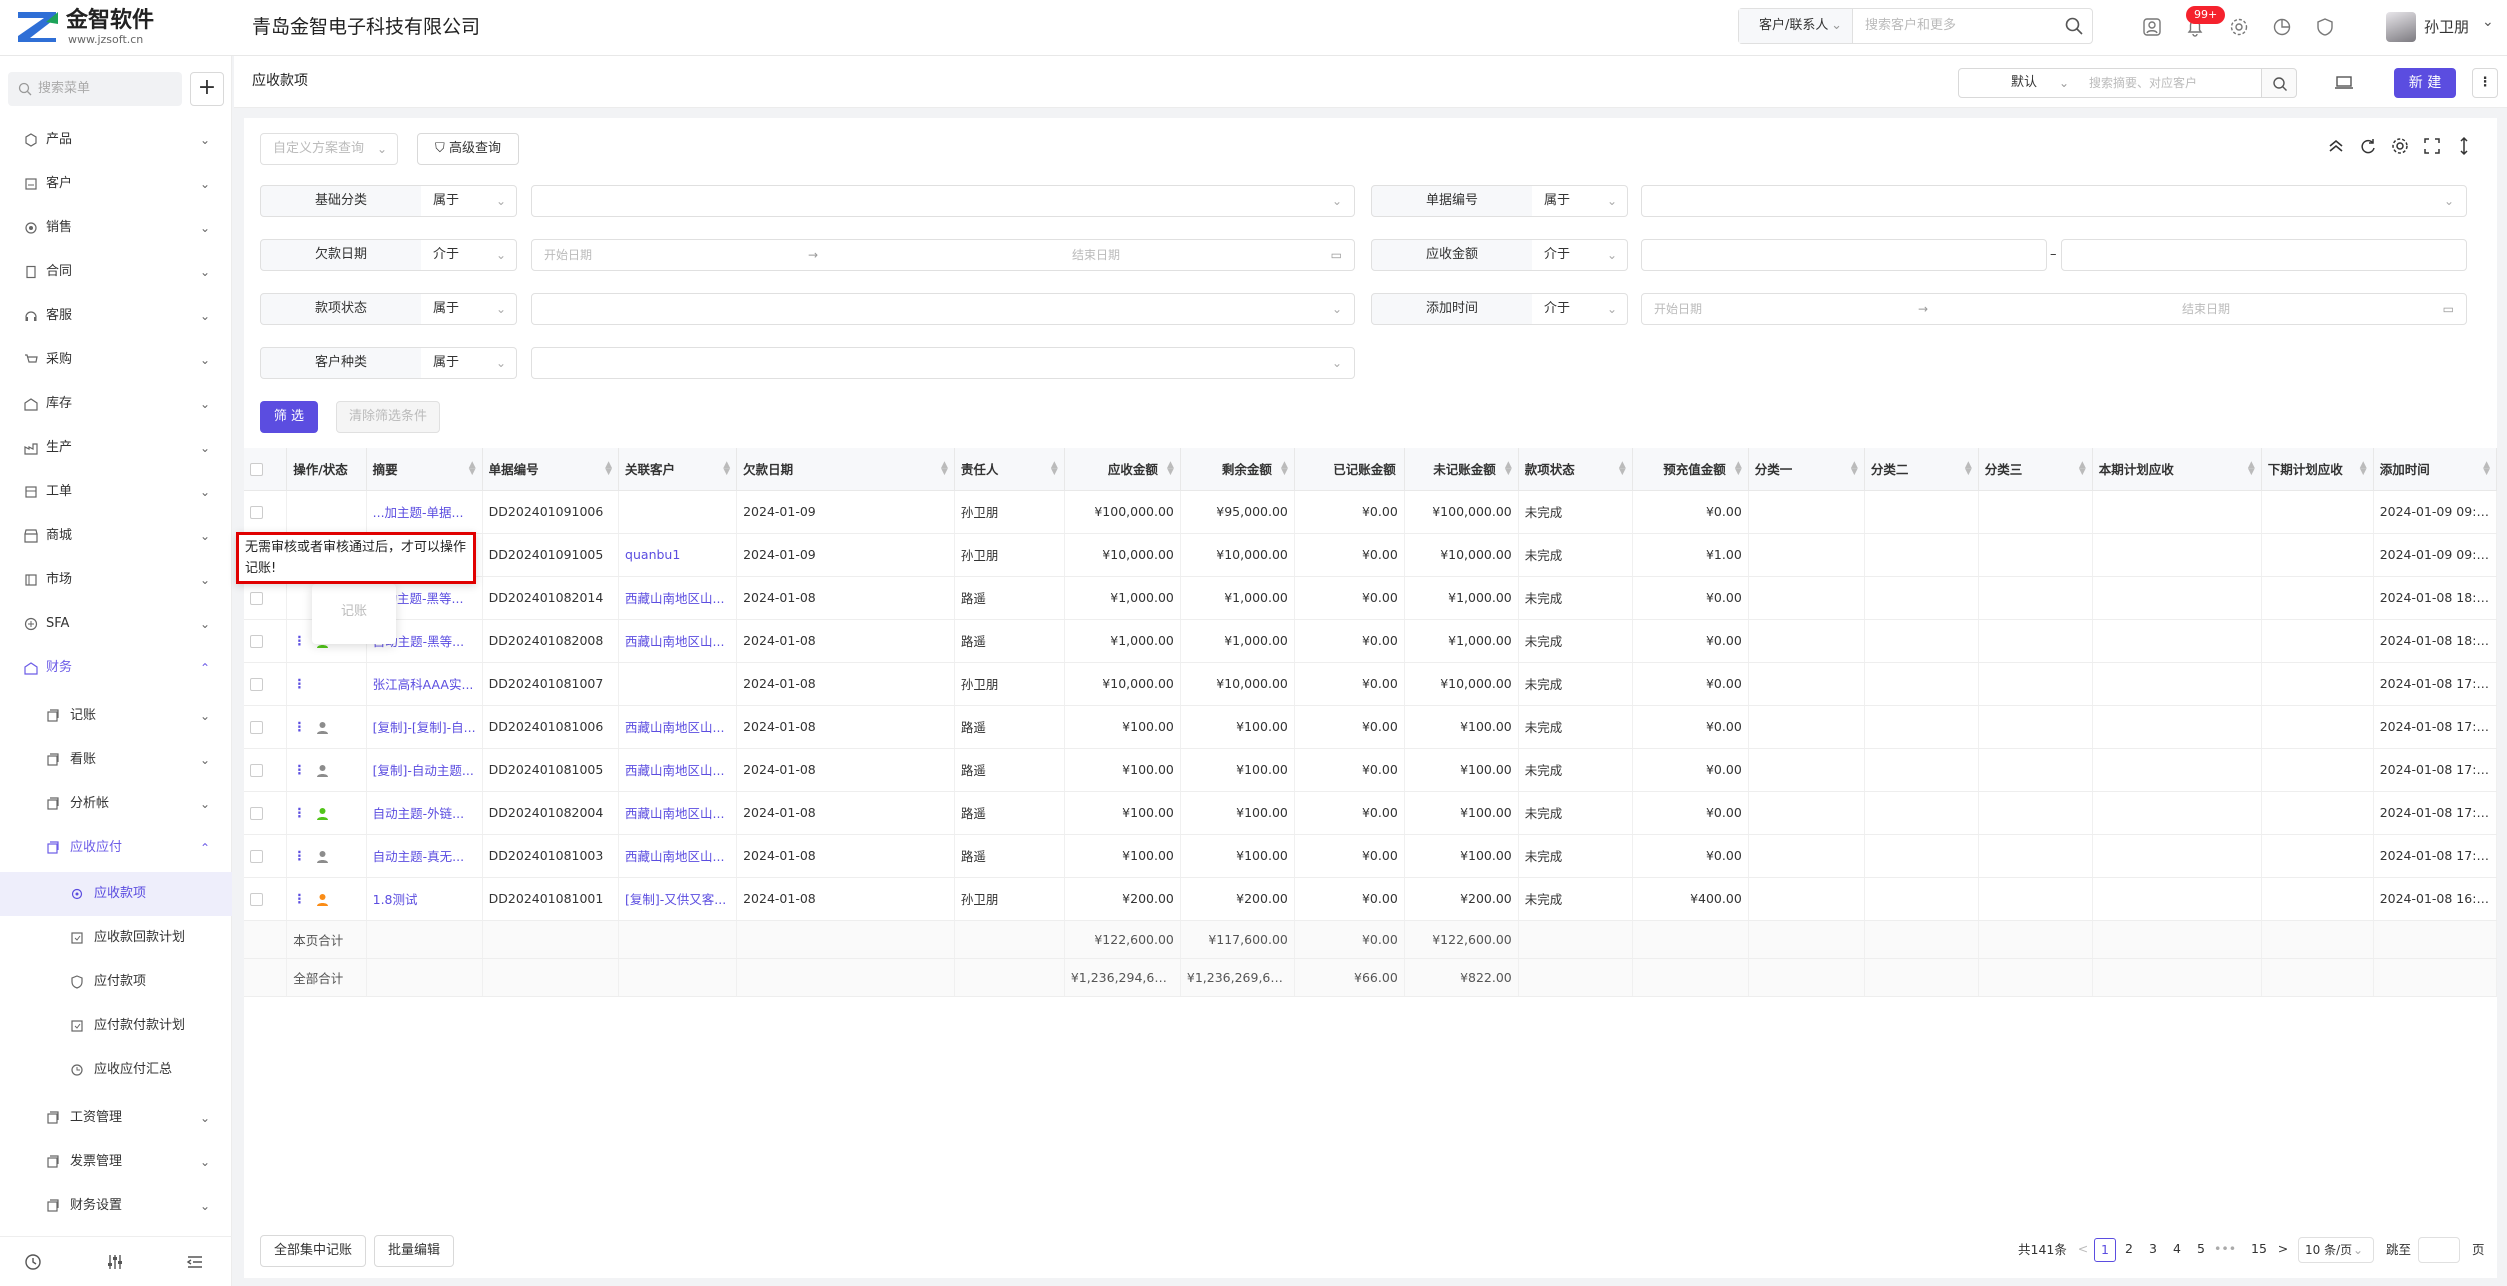  Describe the element at coordinates (2368, 146) in the screenshot. I see `refresh-icon` at that location.